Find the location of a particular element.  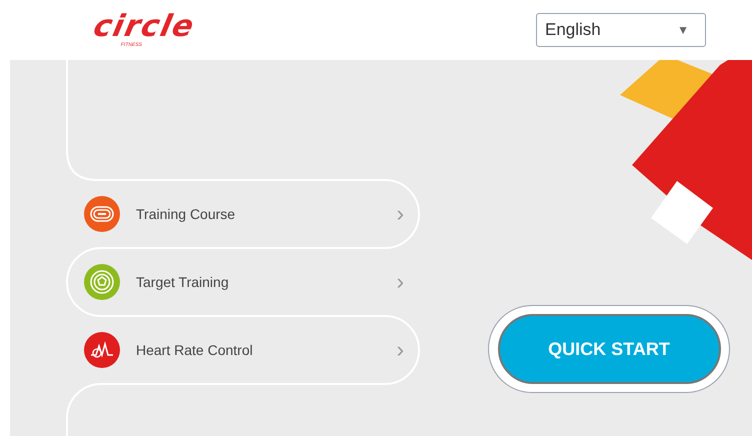

logo-wordmark: circle is located at coordinates (144, 27).